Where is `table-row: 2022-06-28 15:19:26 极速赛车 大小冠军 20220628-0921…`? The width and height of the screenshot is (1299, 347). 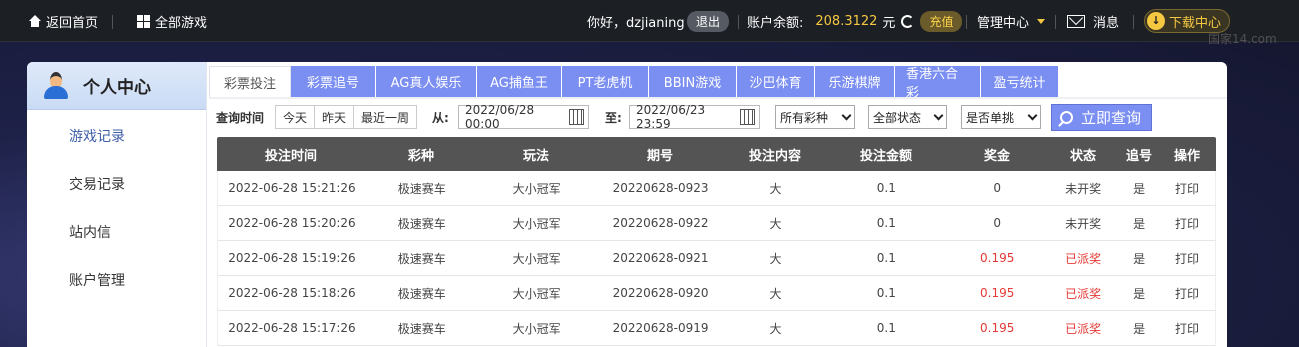
table-row: 2022-06-28 15:19:26 极速赛车 大小冠军 20220628-0921… is located at coordinates (716, 258).